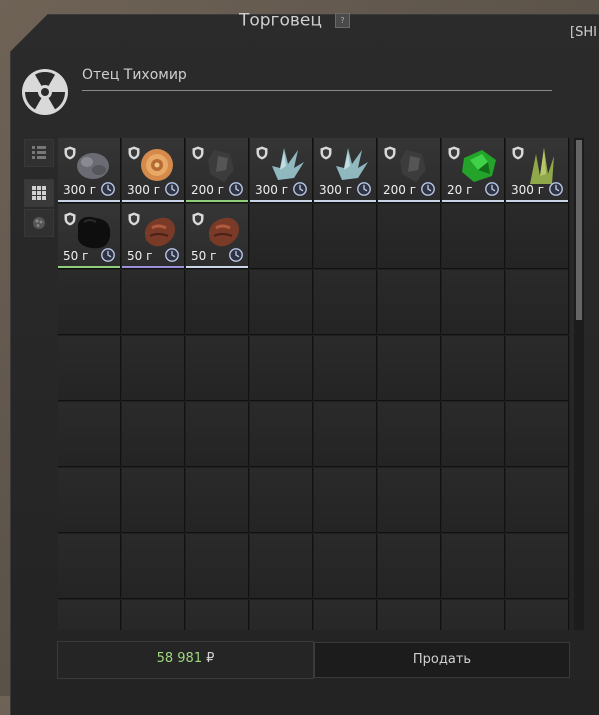 The height and width of the screenshot is (715, 599). Describe the element at coordinates (224, 232) in the screenshot. I see `red-flesh-artifact-icon` at that location.